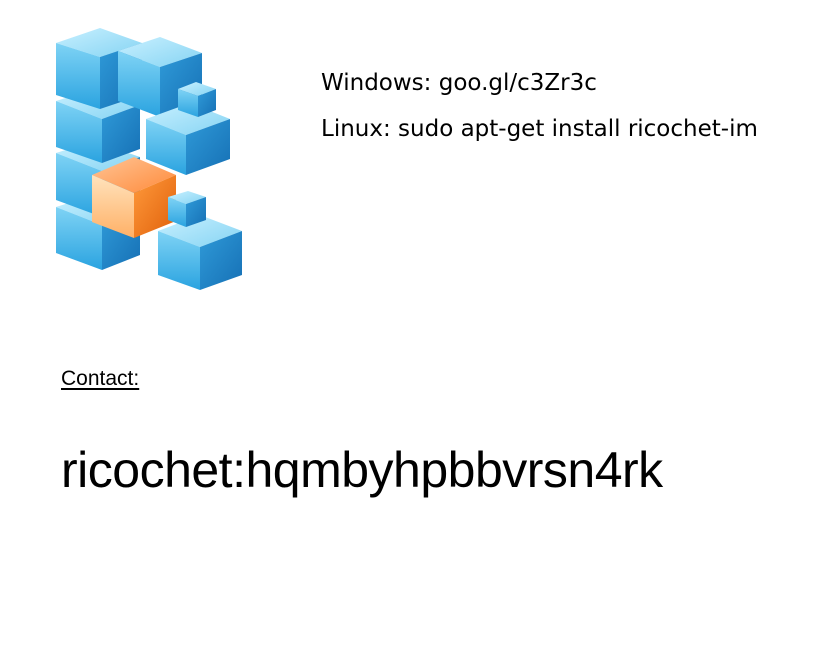 The height and width of the screenshot is (669, 818). Describe the element at coordinates (100, 378) in the screenshot. I see `contact-label: Contact:` at that location.